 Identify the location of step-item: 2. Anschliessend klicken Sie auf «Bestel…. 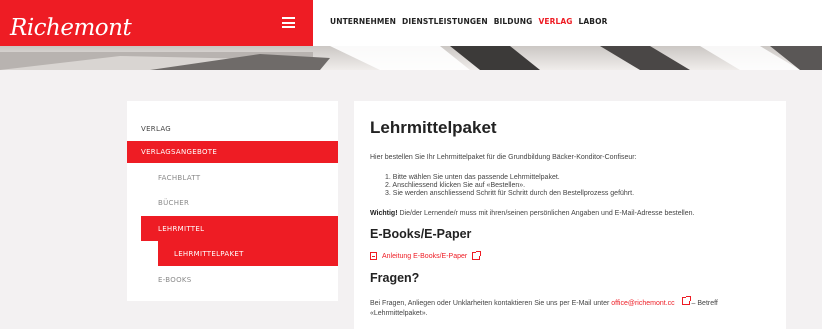
(455, 185).